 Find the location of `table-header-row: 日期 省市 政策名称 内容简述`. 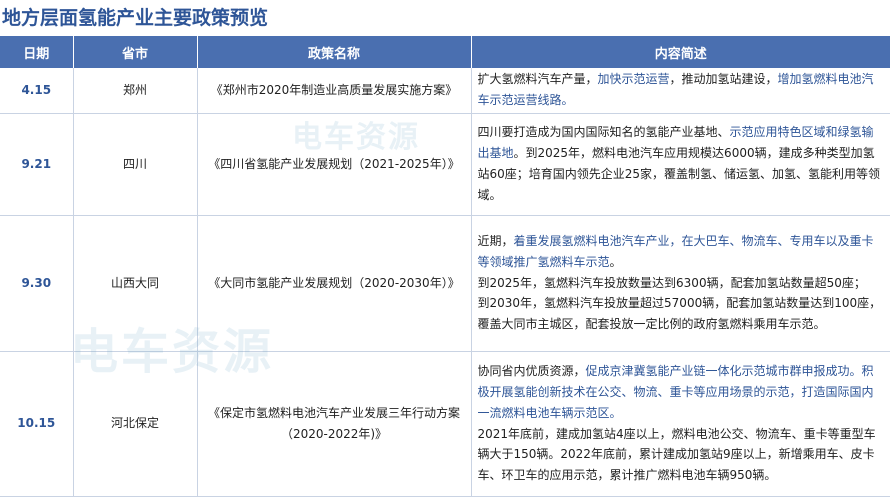

table-header-row: 日期 省市 政策名称 内容简述 is located at coordinates (445, 52).